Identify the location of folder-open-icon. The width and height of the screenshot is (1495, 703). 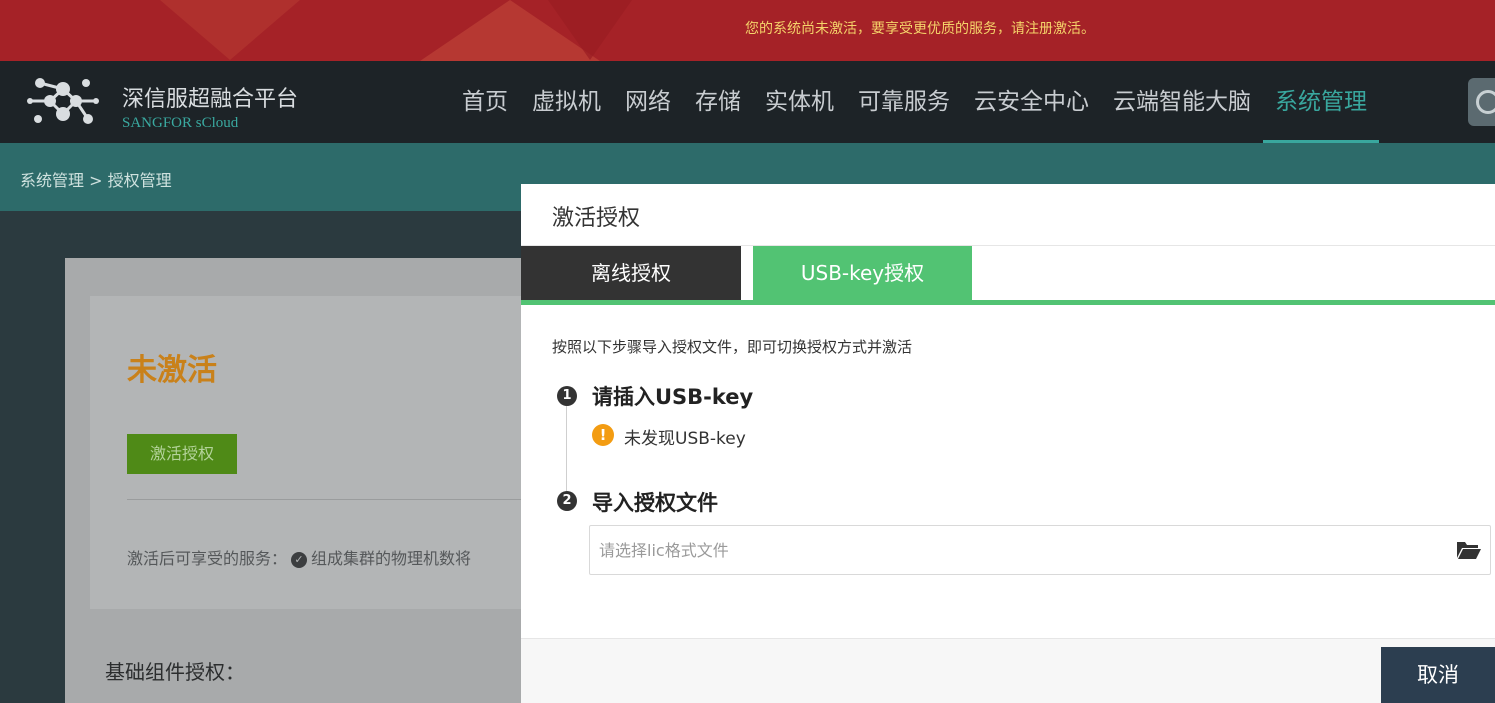
(1469, 550).